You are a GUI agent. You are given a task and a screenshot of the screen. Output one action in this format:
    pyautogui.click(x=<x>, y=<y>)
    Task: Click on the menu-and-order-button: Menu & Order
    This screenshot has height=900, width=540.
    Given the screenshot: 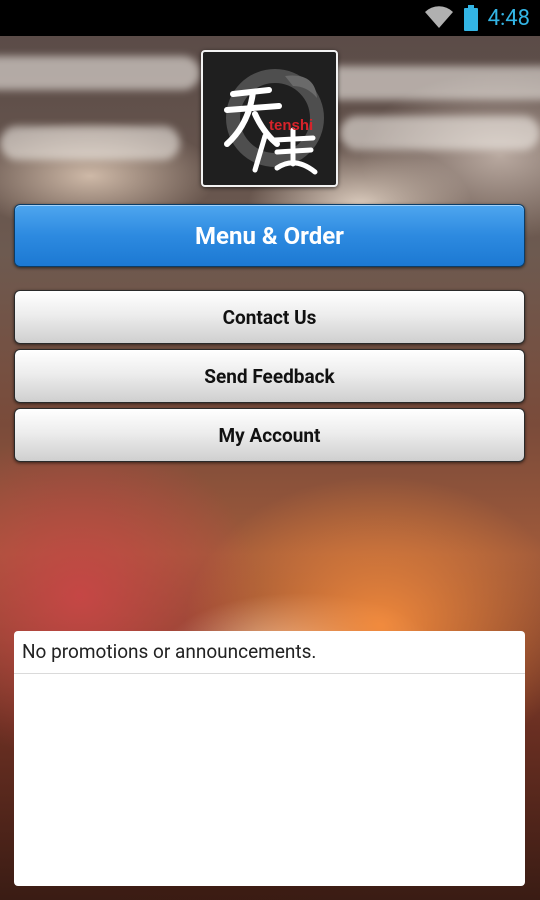 What is the action you would take?
    pyautogui.click(x=269, y=235)
    